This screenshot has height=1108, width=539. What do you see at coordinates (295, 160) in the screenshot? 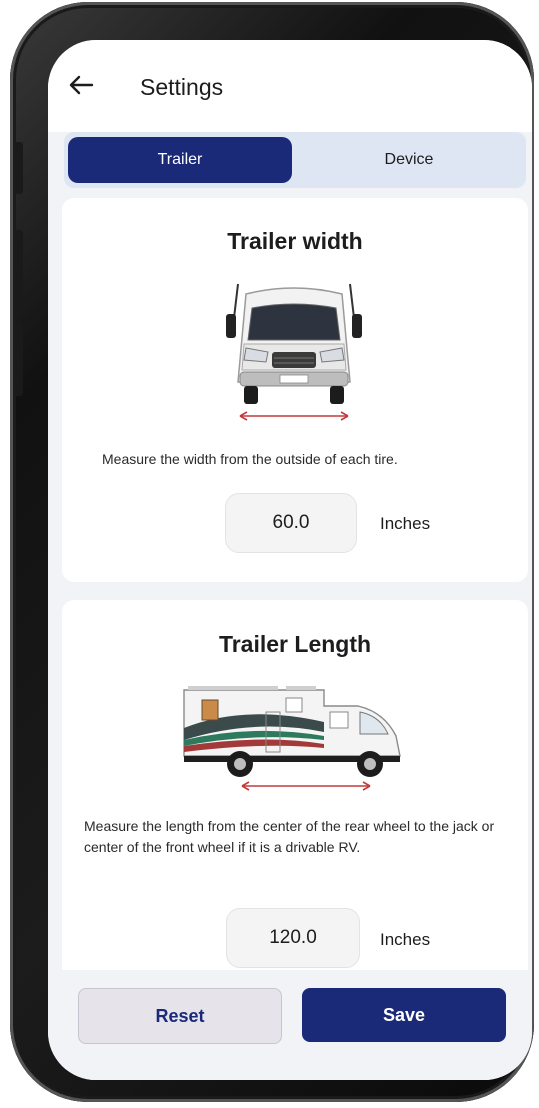
I see `tab-bar: Trailer Device` at bounding box center [295, 160].